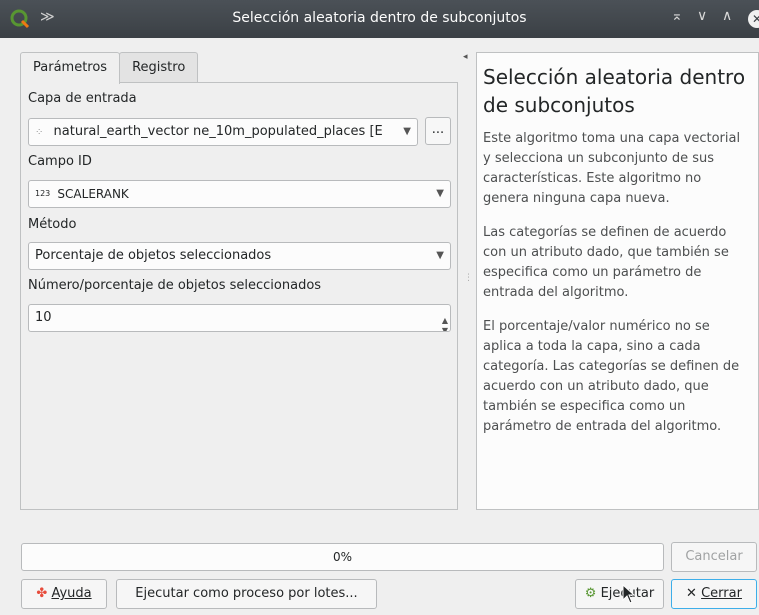 This screenshot has height=615, width=759. What do you see at coordinates (93, 194) in the screenshot?
I see `id-field-value: SCALERANK` at bounding box center [93, 194].